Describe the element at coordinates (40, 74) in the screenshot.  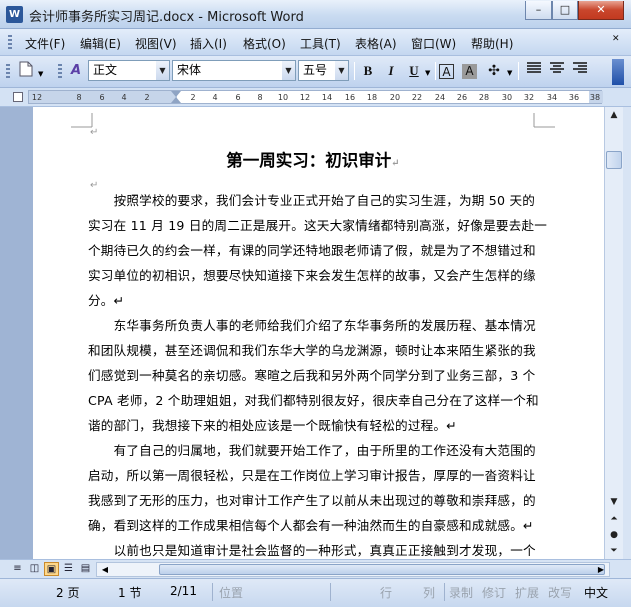
I see `new-dropdown-icon: ▼` at that location.